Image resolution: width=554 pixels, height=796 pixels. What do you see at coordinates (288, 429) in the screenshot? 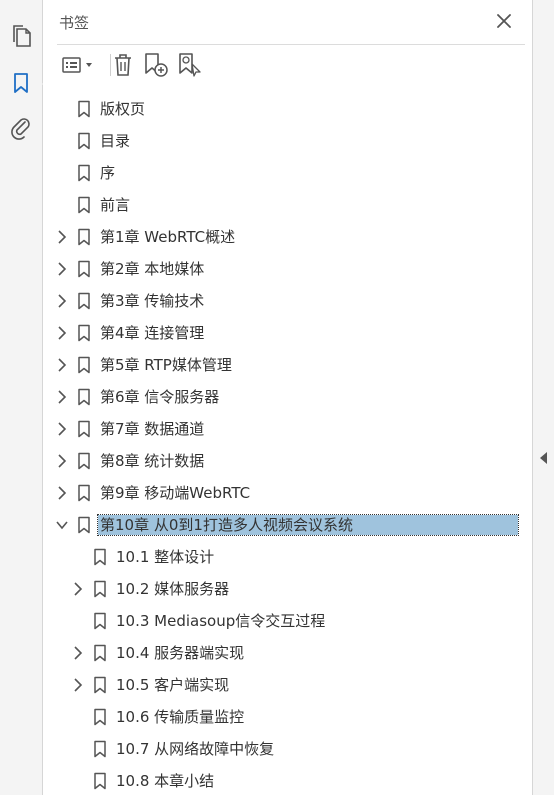
I see `bookmark-item: 第7章 数据通道` at bounding box center [288, 429].